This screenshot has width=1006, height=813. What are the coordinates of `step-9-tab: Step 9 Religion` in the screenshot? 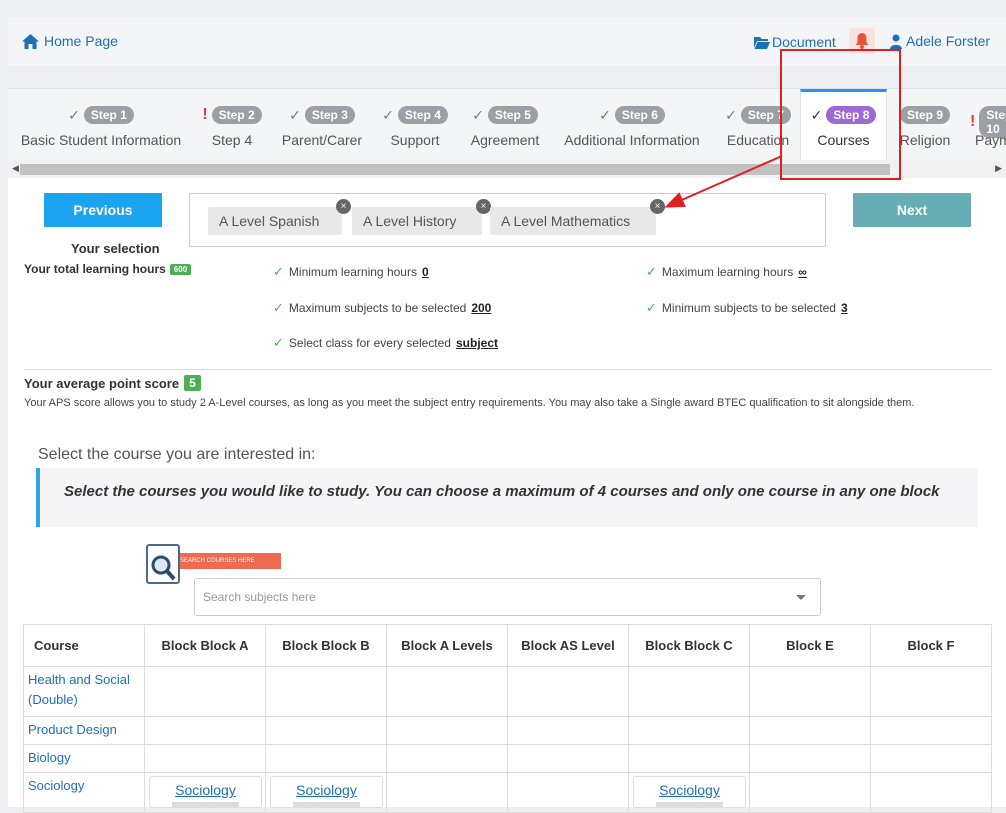 It's located at (925, 125).